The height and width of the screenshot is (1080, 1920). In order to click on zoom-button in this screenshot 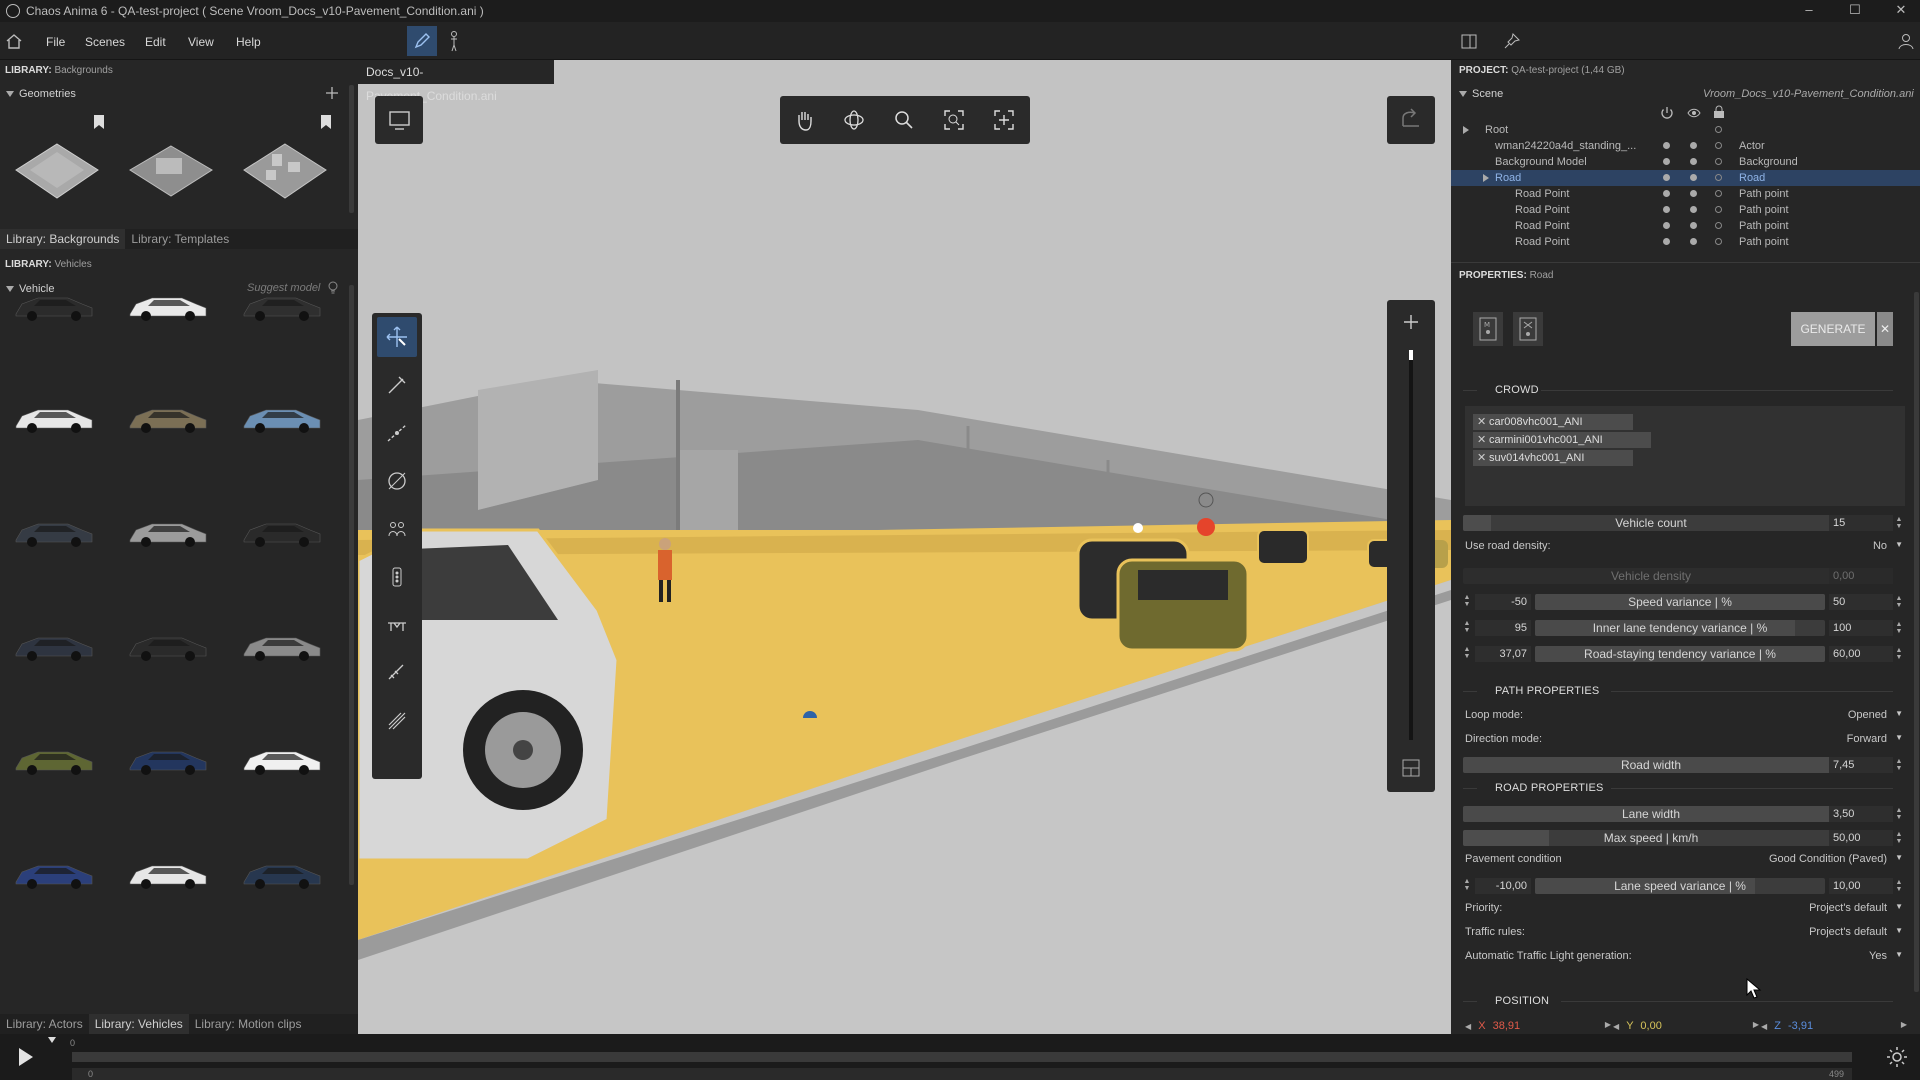, I will do `click(904, 120)`.